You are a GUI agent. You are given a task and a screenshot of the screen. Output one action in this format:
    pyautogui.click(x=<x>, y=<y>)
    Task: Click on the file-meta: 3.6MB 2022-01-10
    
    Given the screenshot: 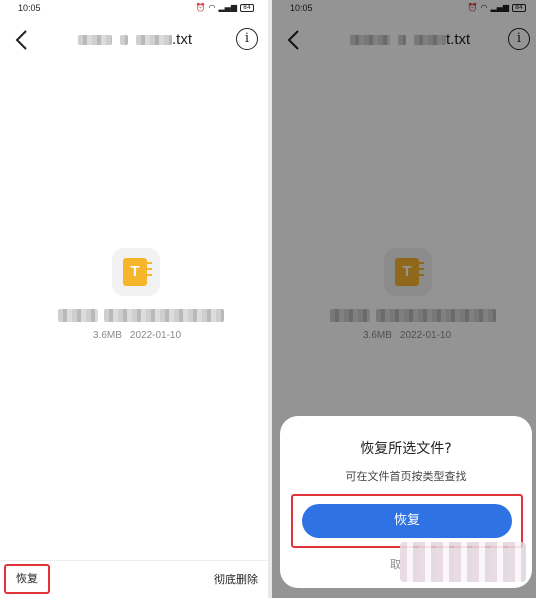 What is the action you would take?
    pyautogui.click(x=137, y=335)
    